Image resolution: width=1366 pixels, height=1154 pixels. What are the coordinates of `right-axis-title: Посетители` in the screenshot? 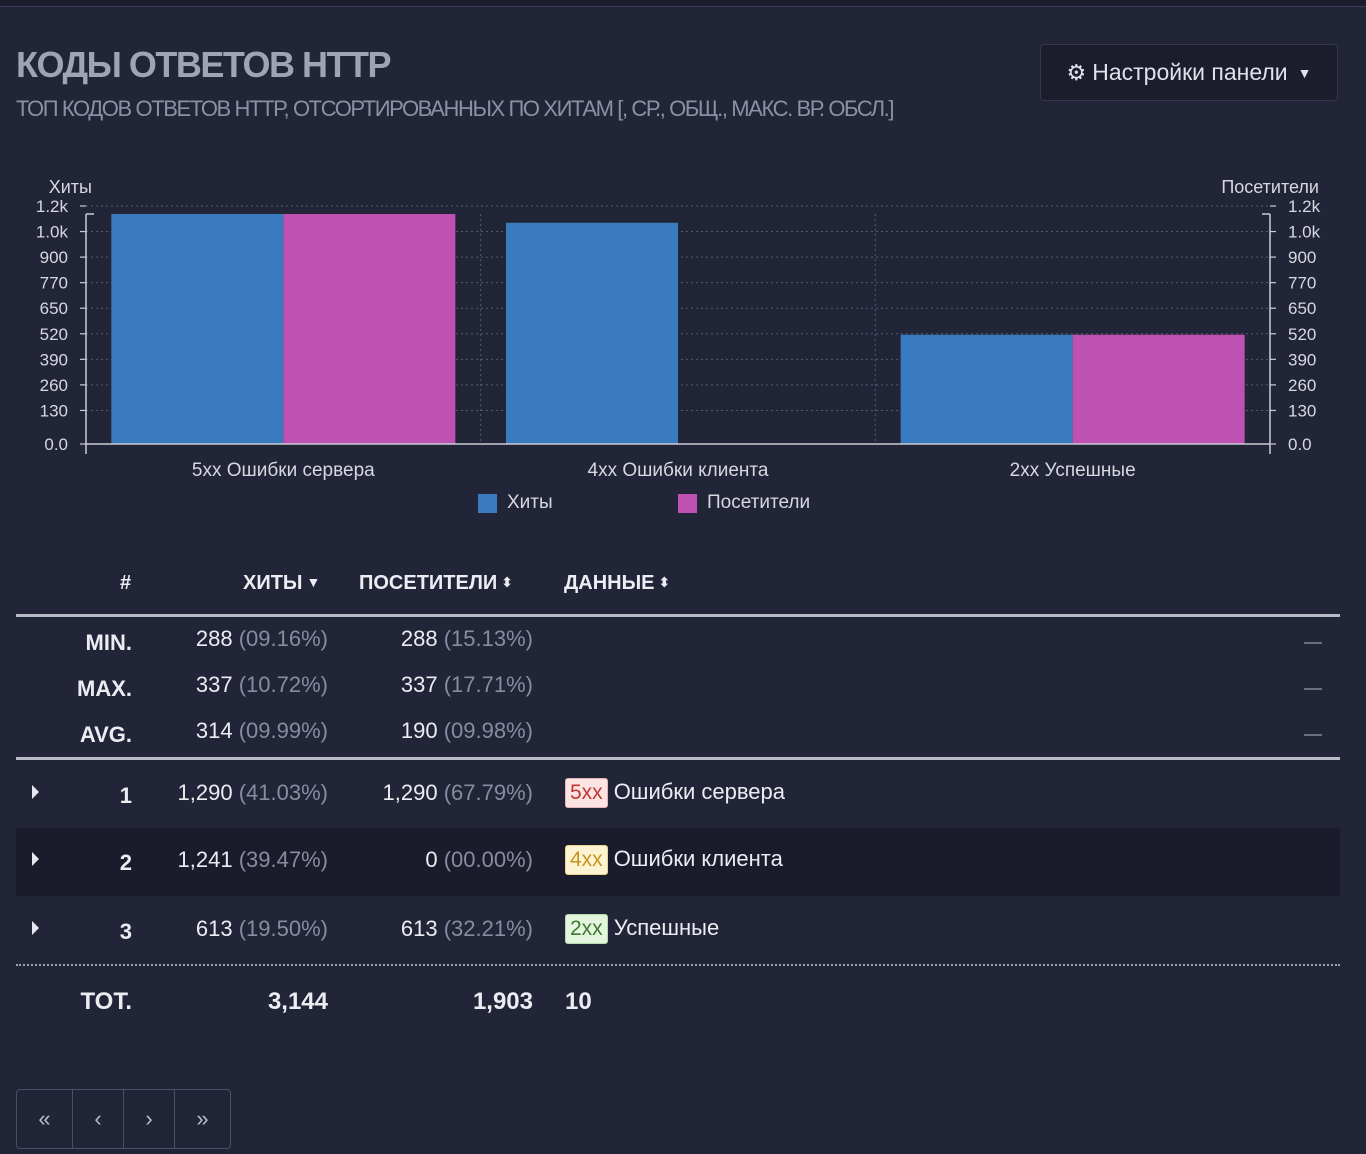 It's located at (1270, 187).